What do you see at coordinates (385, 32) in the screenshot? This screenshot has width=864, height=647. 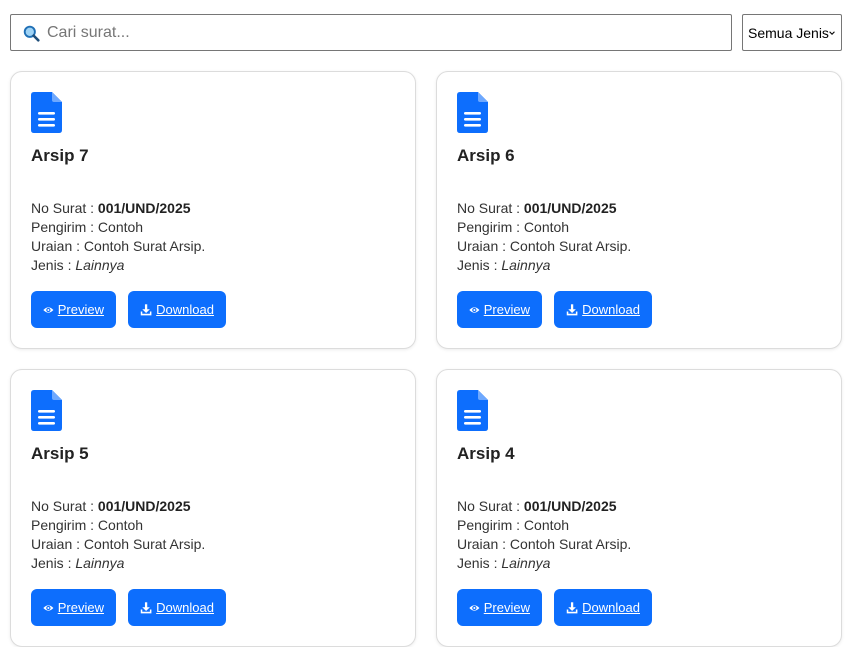 I see `search-input` at bounding box center [385, 32].